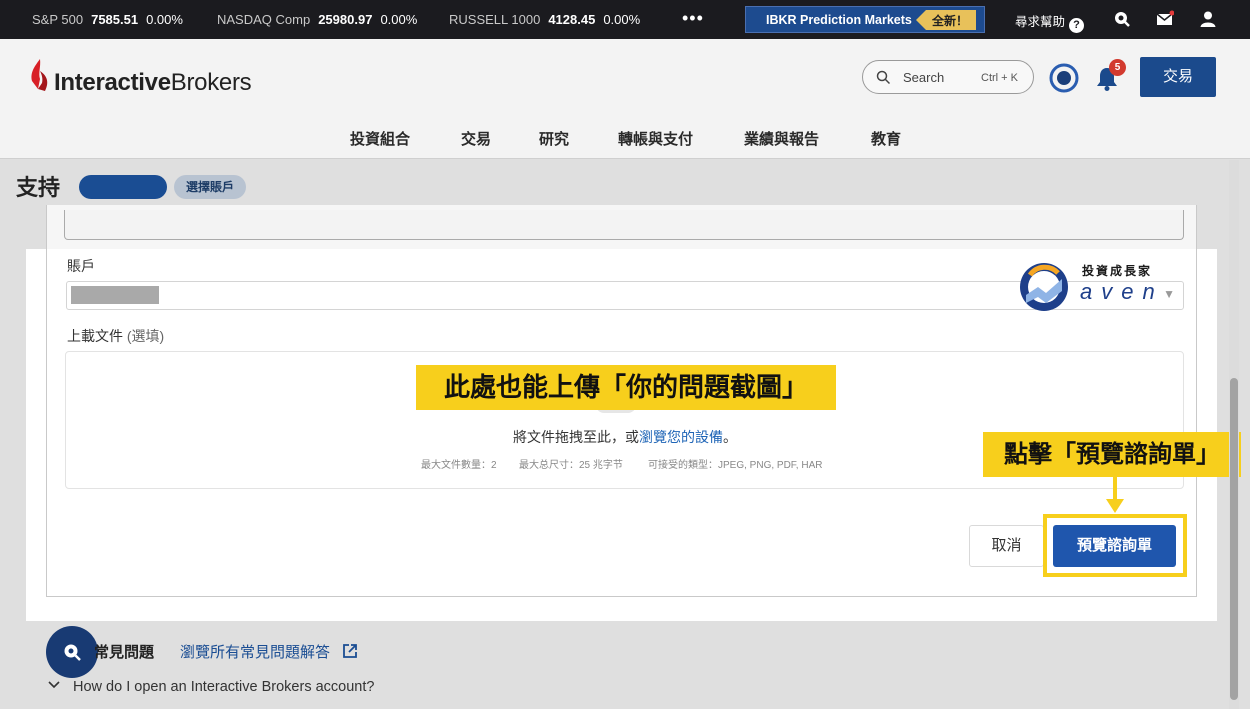  I want to click on nav-education: 教育, so click(886, 138).